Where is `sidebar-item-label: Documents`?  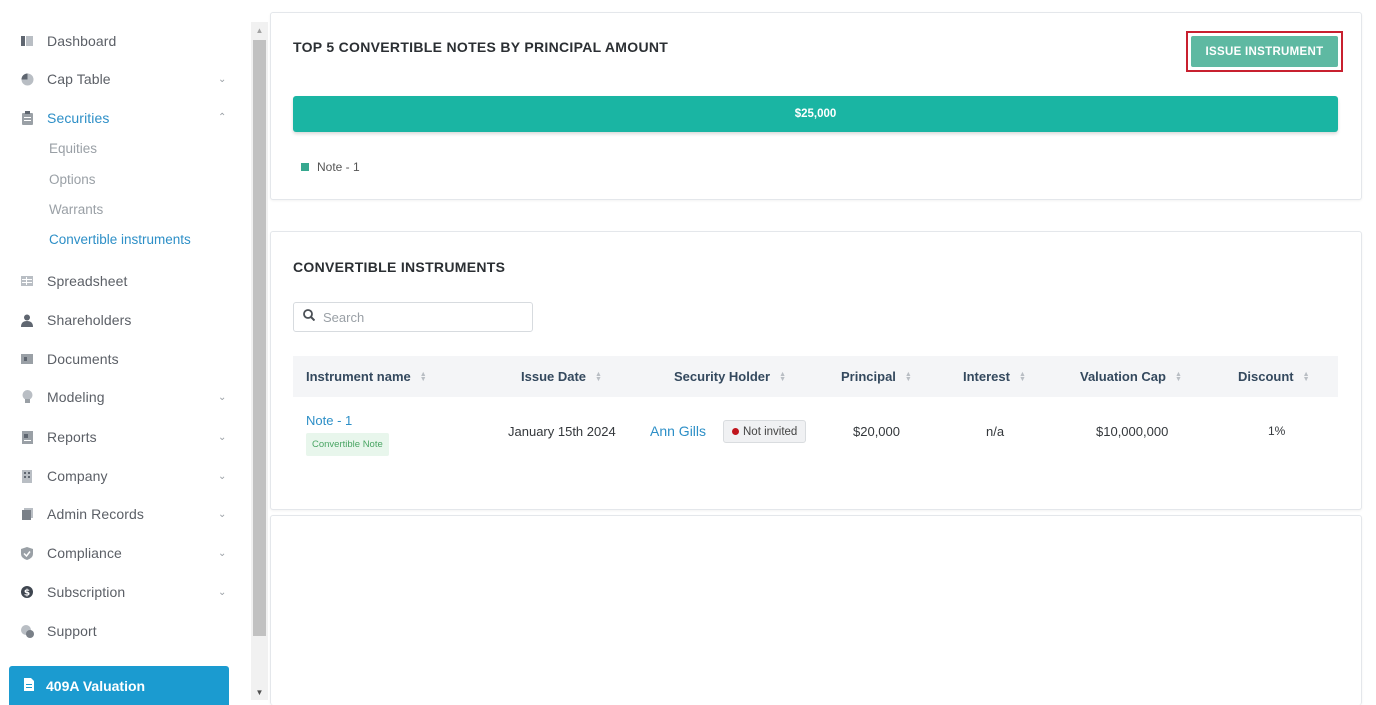 sidebar-item-label: Documents is located at coordinates (83, 359).